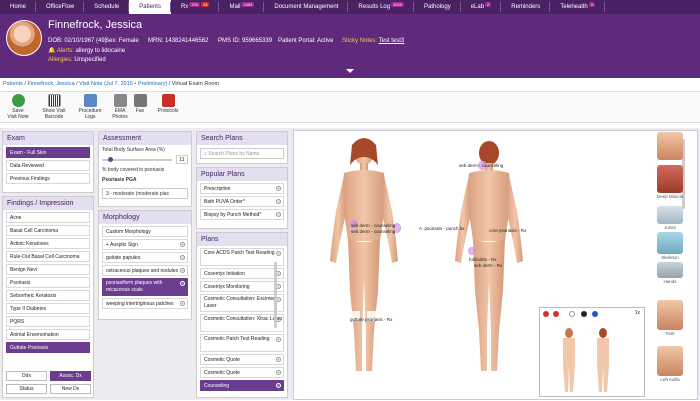 The width and height of the screenshot is (700, 401). I want to click on morphology-item-auspitz: + Auspitz Sign +, so click(145, 244).